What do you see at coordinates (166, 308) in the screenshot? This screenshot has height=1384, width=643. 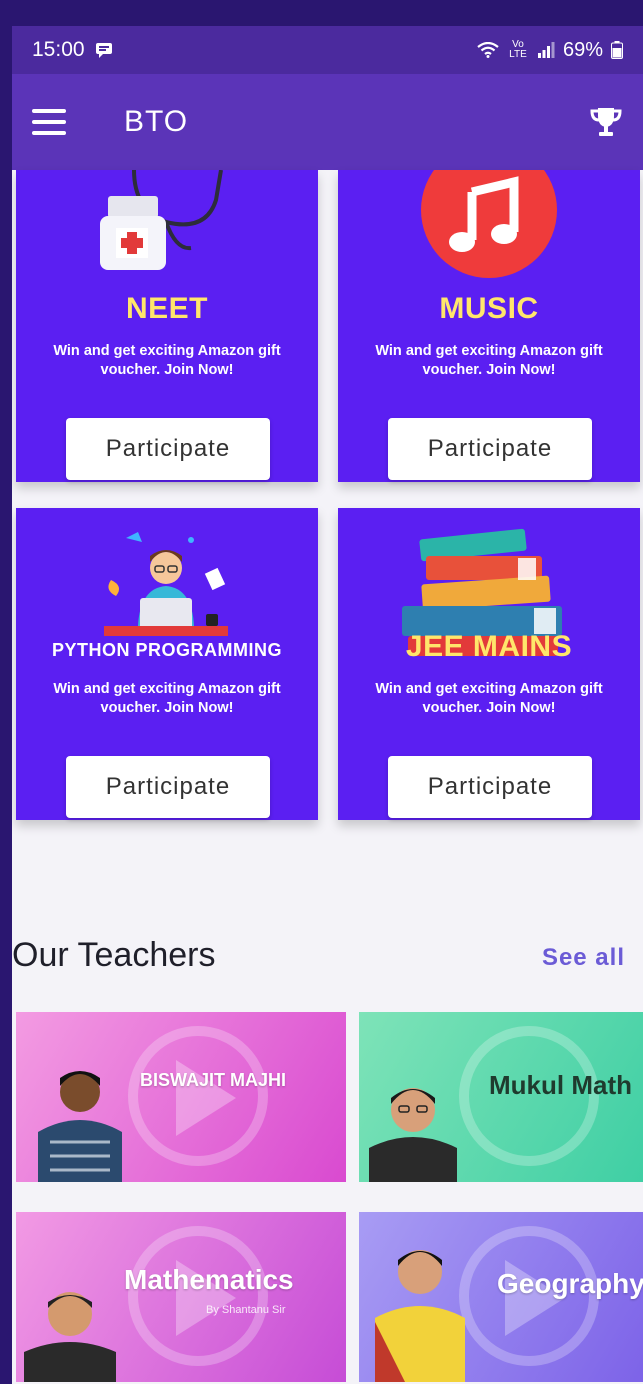 I see `quiz-category: NEET` at bounding box center [166, 308].